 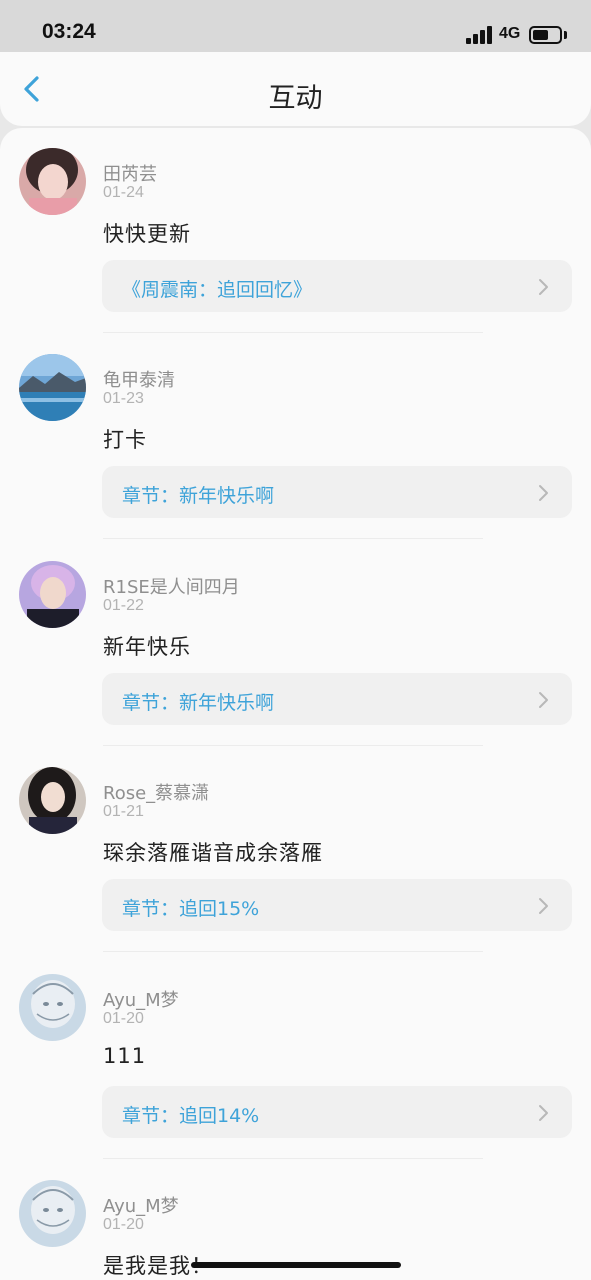 What do you see at coordinates (337, 905) in the screenshot?
I see `source-link-card: 章节：追回15%` at bounding box center [337, 905].